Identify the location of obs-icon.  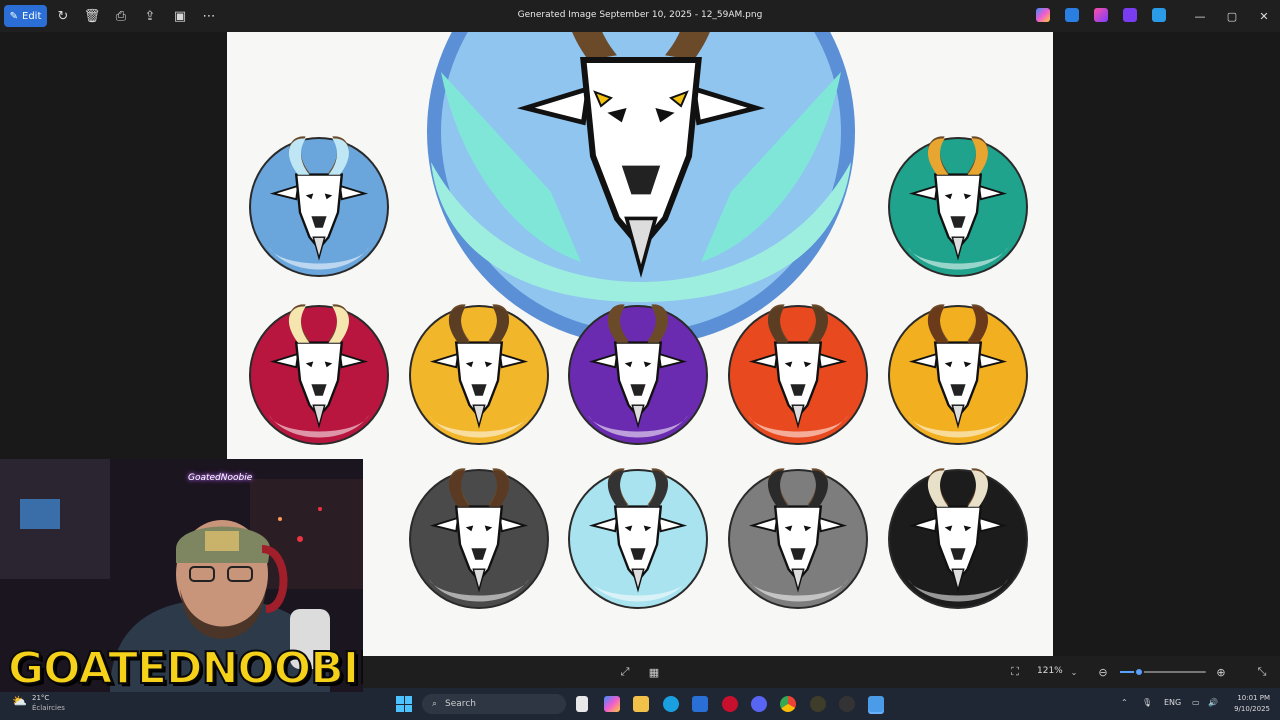
(847, 704).